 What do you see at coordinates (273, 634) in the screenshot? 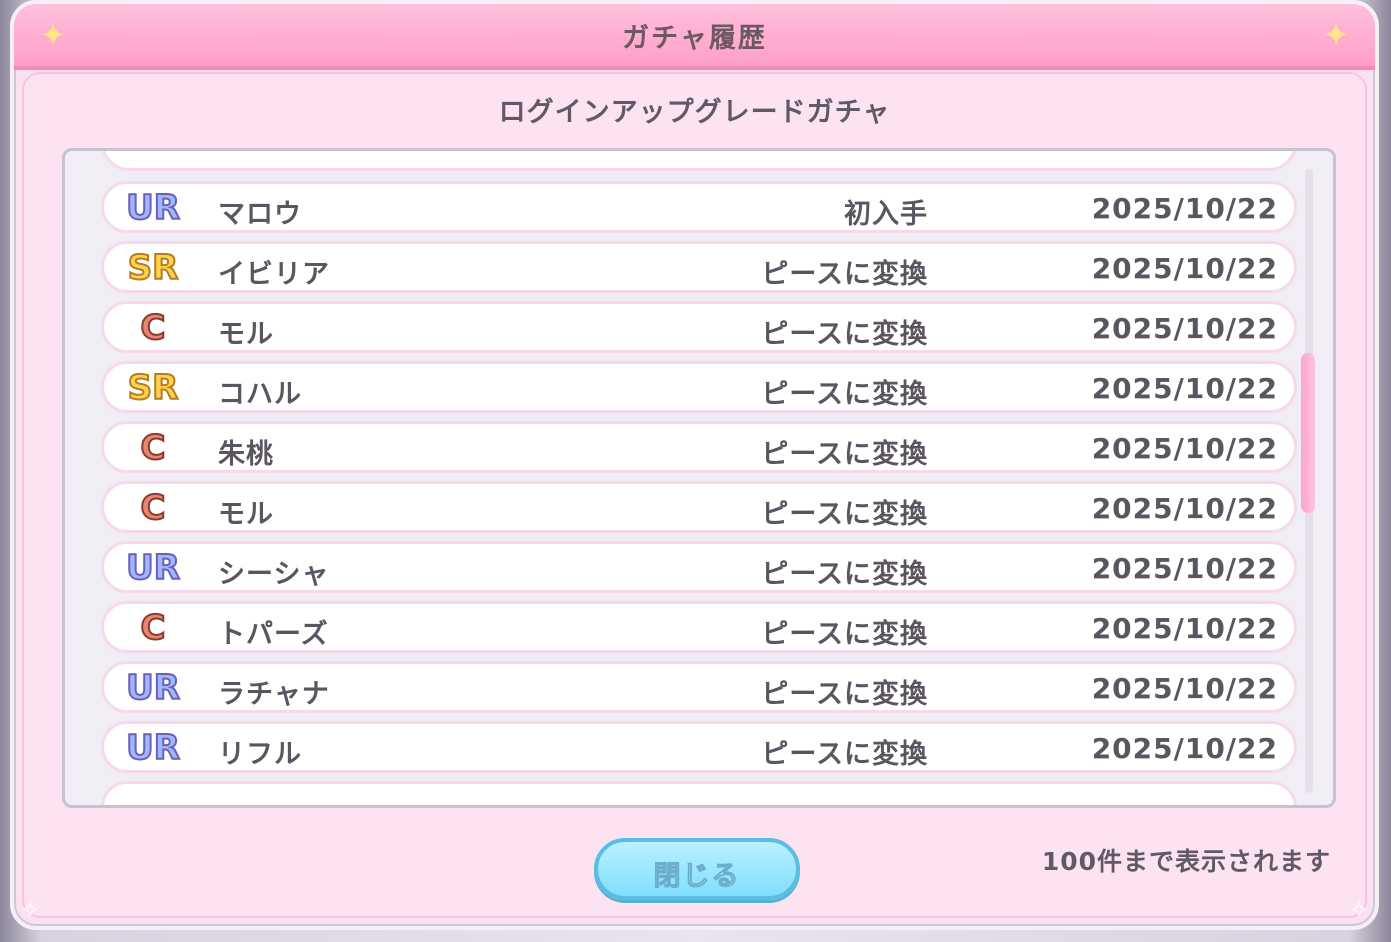
I see `character-name: トパーズ` at bounding box center [273, 634].